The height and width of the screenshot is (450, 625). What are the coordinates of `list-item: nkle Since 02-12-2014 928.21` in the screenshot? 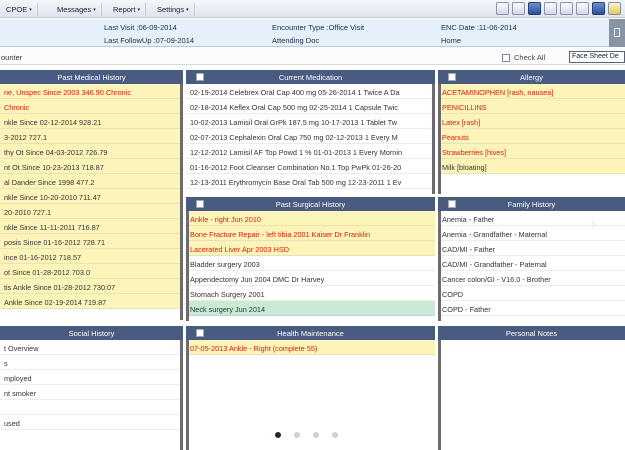 It's located at (91, 121).